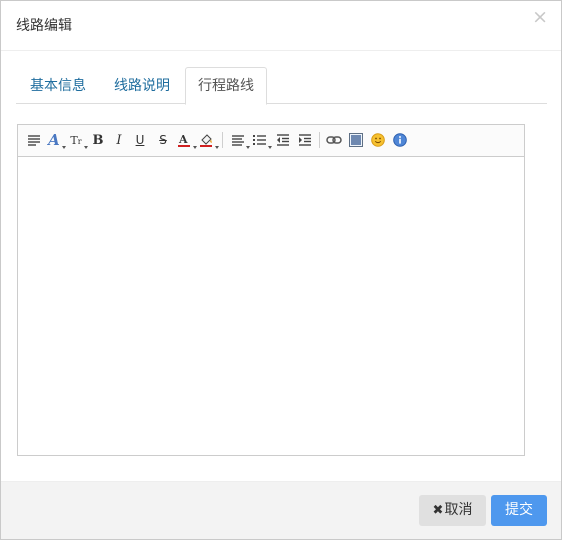 The height and width of the screenshot is (540, 562). I want to click on emoji-icon, so click(378, 140).